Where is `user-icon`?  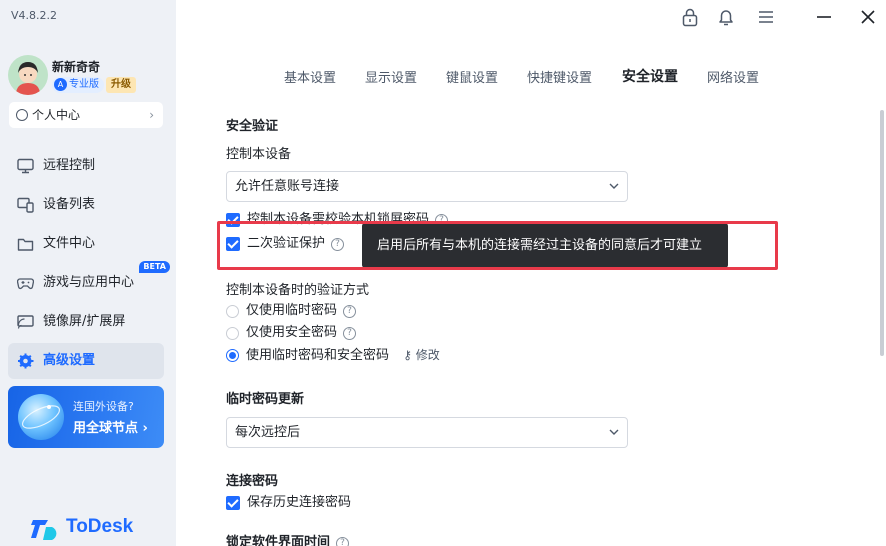
user-icon is located at coordinates (22, 115).